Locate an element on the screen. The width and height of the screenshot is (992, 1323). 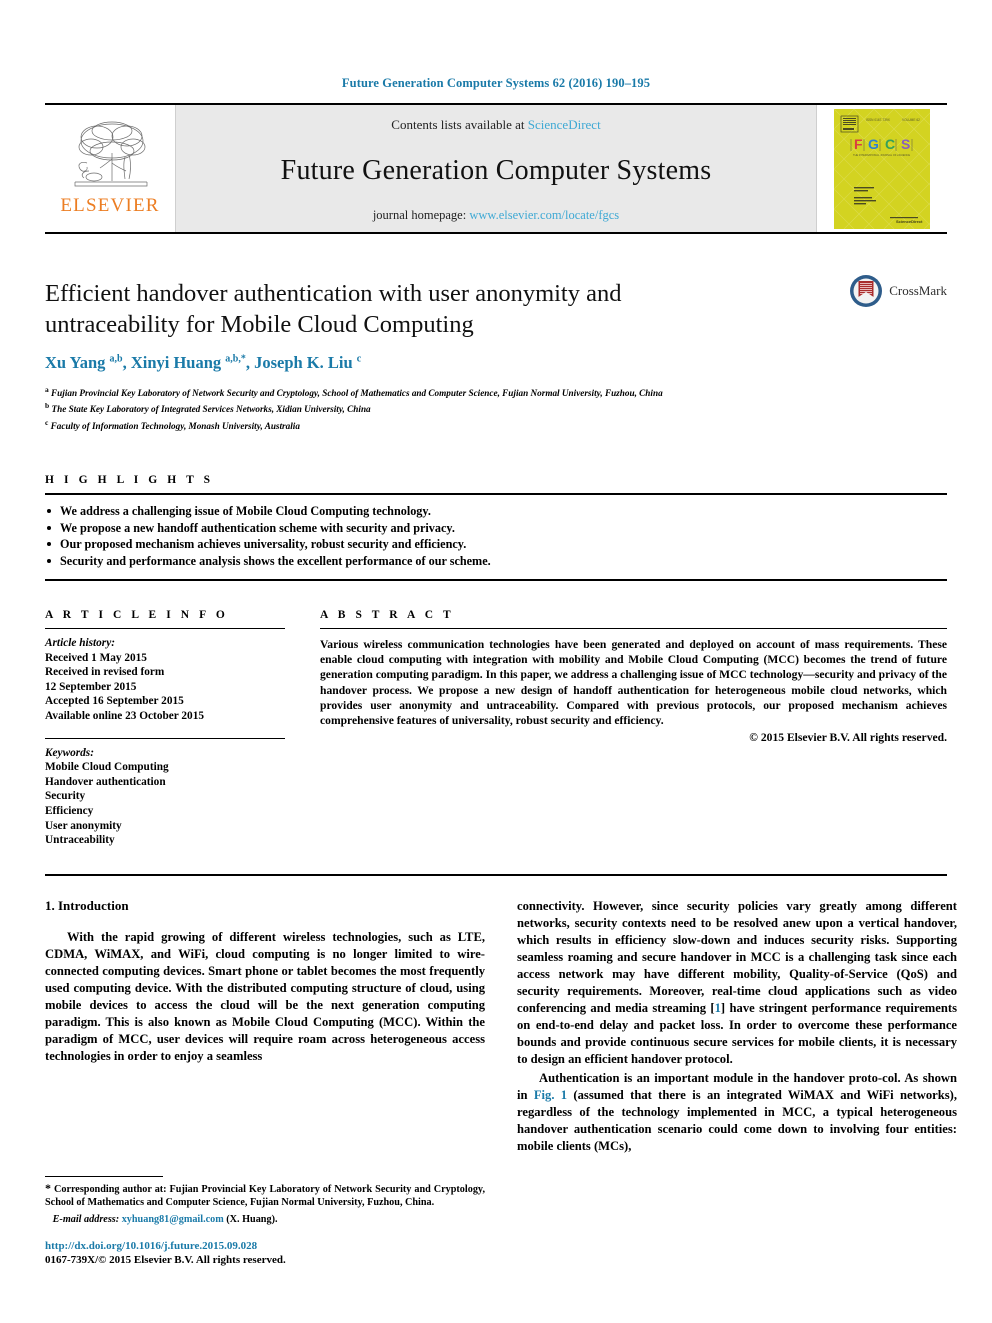
asterisk-icon: * is located at coordinates (48, 1187).